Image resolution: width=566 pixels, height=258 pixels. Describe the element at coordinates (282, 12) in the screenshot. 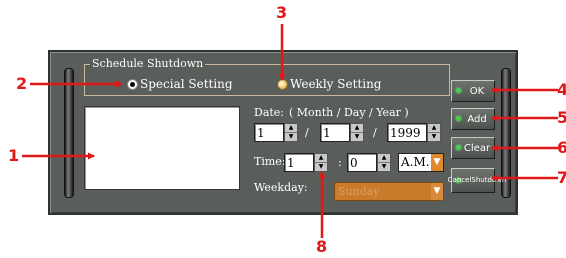

I see `callout-3: 3` at that location.